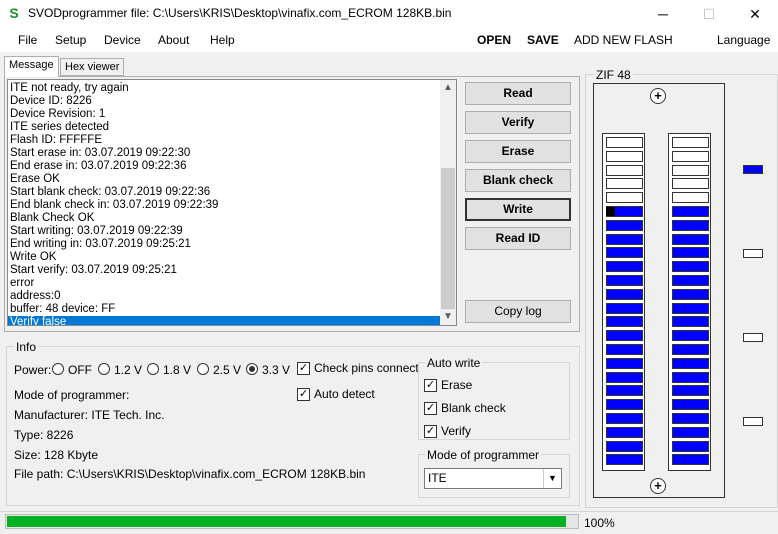  What do you see at coordinates (72, 395) in the screenshot?
I see `mode-of-programmer-label: Mode of programmer:` at bounding box center [72, 395].